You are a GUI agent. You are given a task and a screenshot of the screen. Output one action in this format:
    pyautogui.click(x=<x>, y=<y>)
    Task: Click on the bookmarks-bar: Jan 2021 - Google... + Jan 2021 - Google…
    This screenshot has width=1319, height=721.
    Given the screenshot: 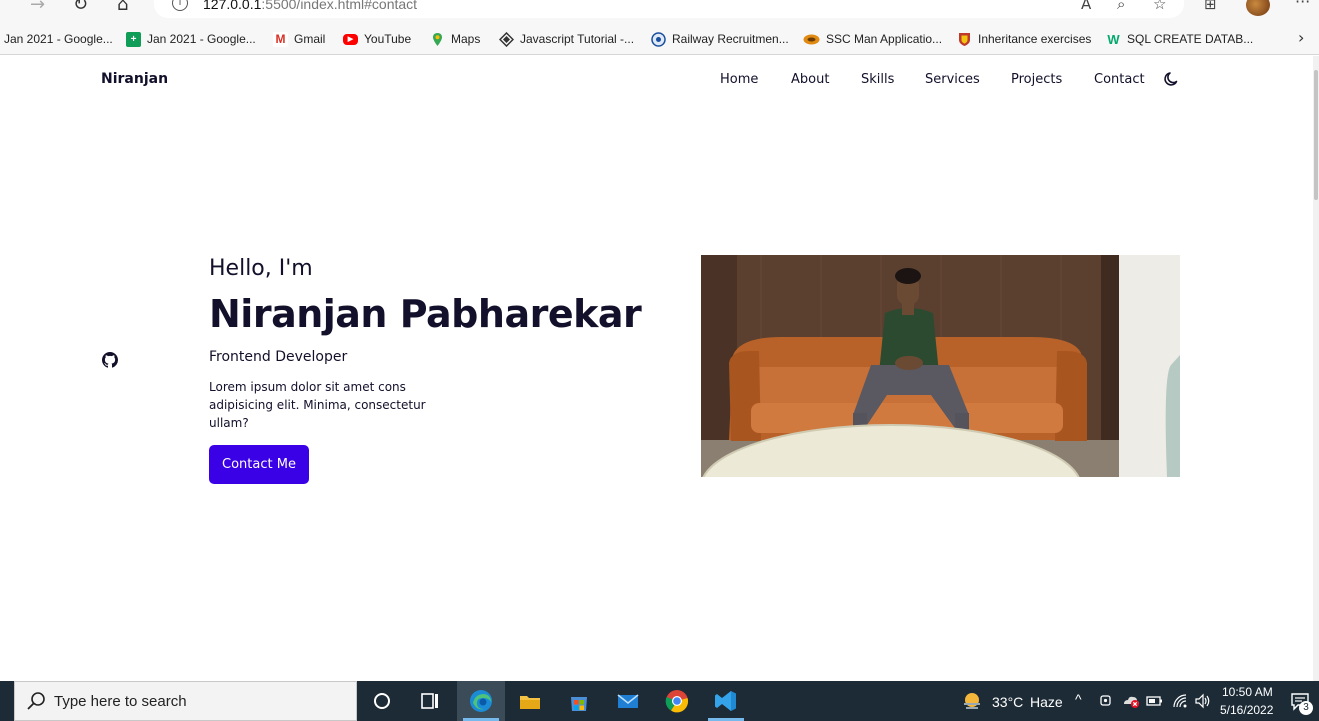 What is the action you would take?
    pyautogui.click(x=659, y=38)
    